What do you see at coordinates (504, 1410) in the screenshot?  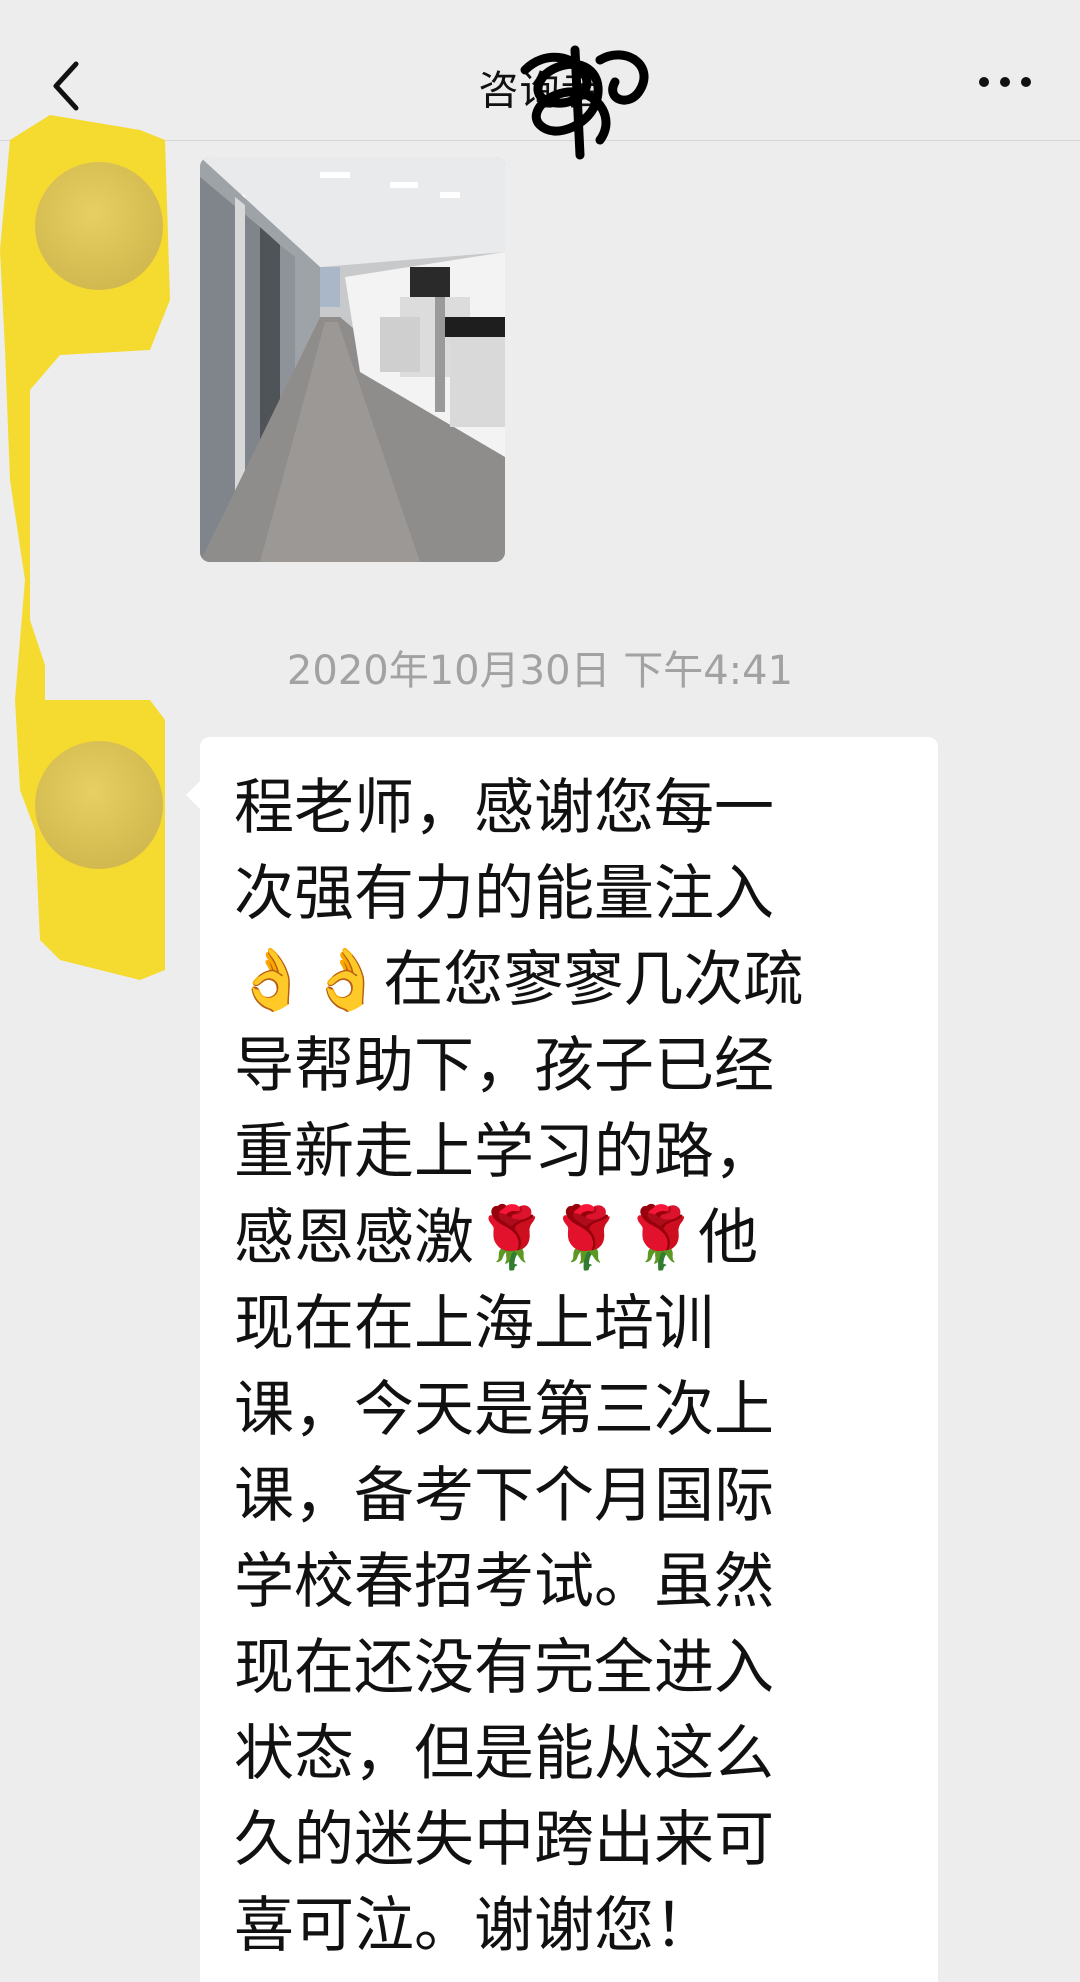 I see `message-line: 课，今天是第三次上` at bounding box center [504, 1410].